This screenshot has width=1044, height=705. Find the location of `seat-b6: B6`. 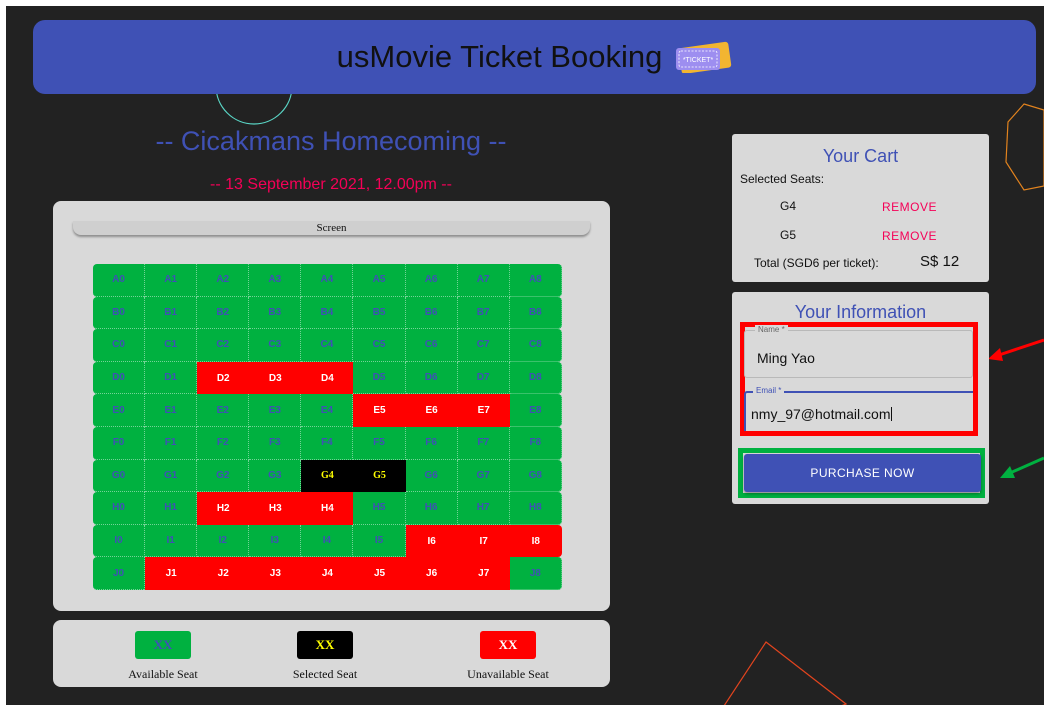

seat-b6: B6 is located at coordinates (431, 313).